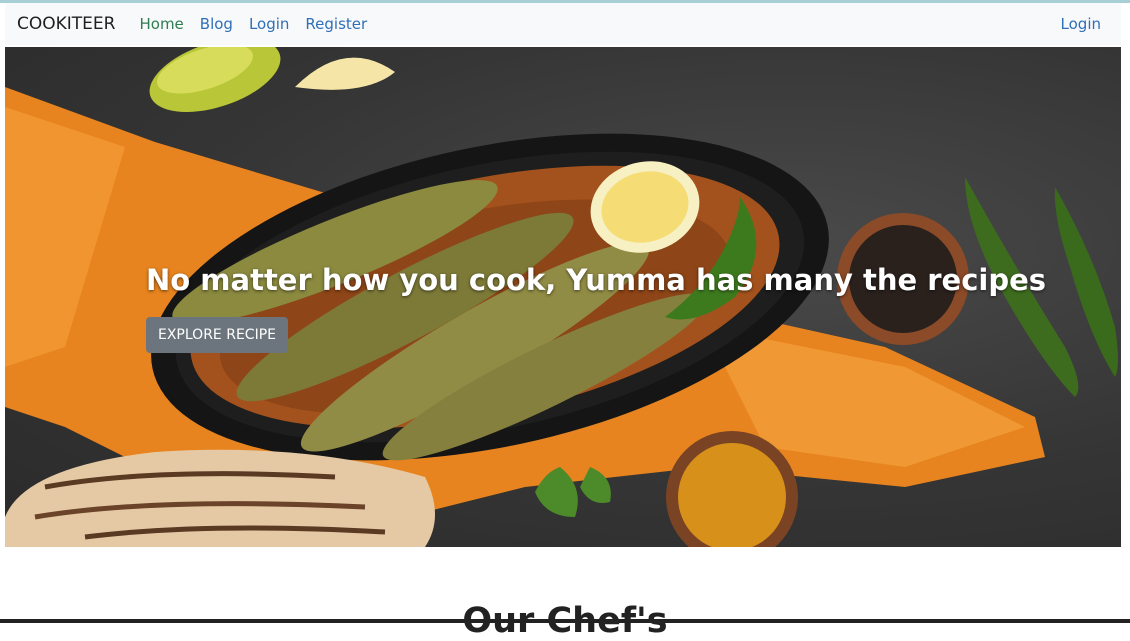 The width and height of the screenshot is (1130, 641). Describe the element at coordinates (336, 24) in the screenshot. I see `nav-link-register: Register` at that location.